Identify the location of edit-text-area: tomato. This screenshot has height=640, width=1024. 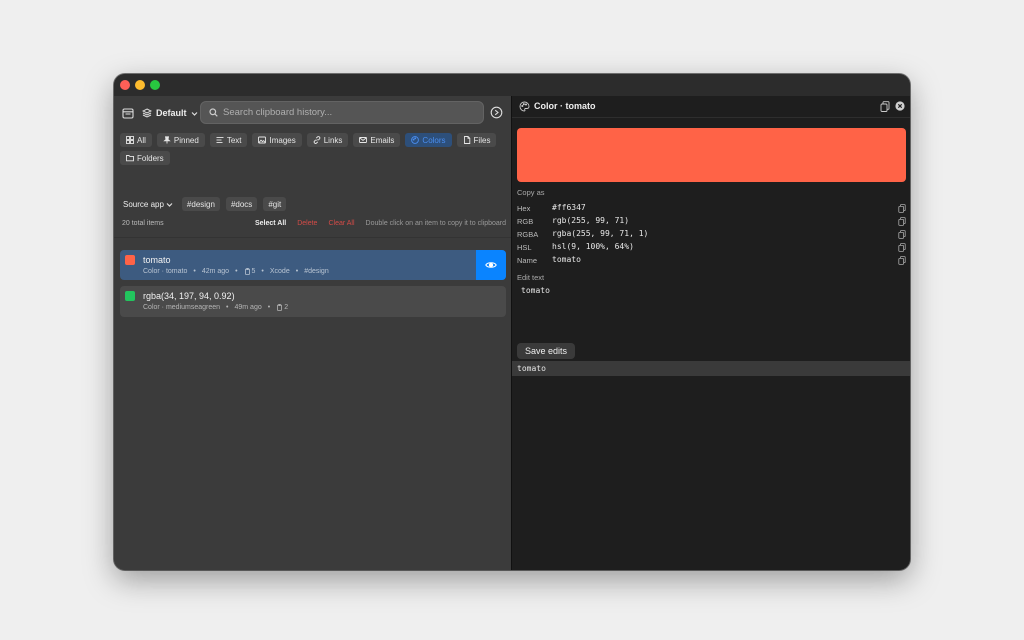
(711, 310).